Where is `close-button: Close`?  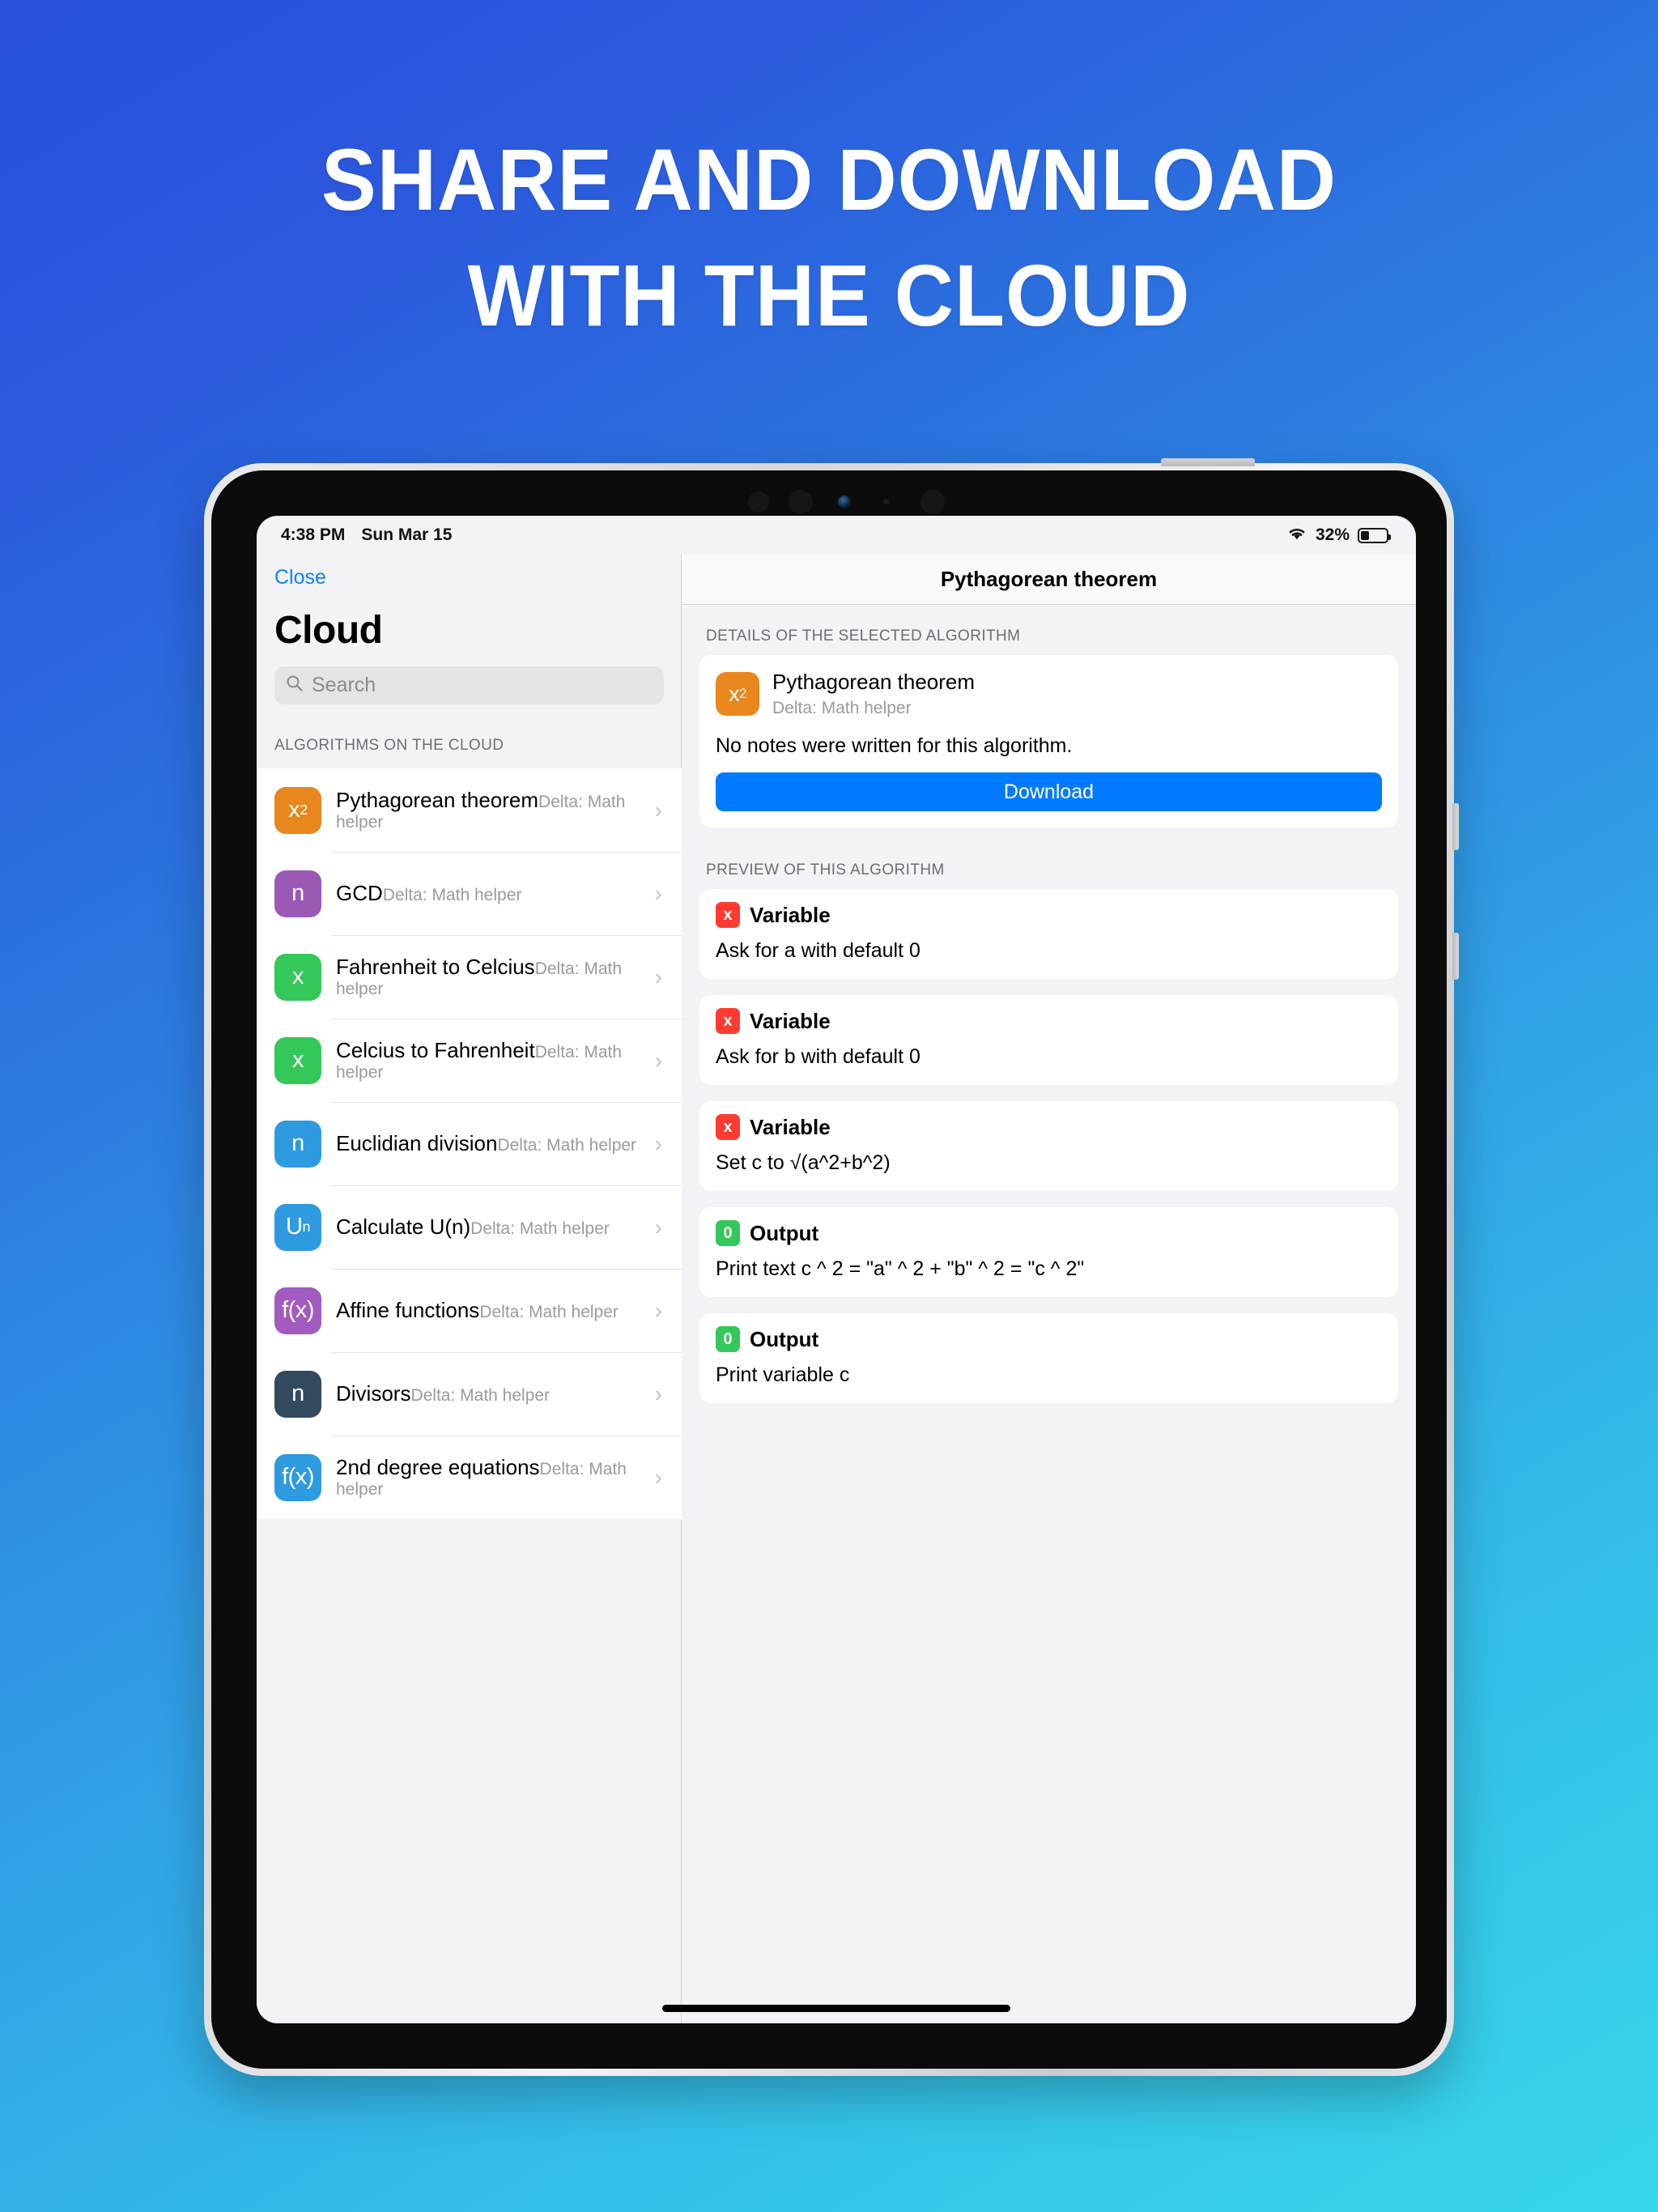 close-button: Close is located at coordinates (300, 577).